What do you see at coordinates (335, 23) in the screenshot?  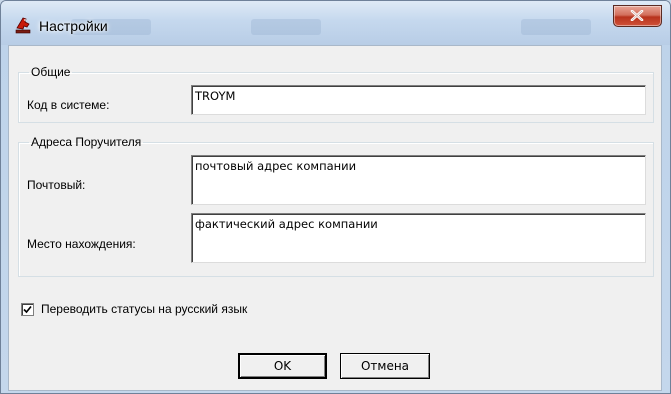 I see `title-bar: Настройки` at bounding box center [335, 23].